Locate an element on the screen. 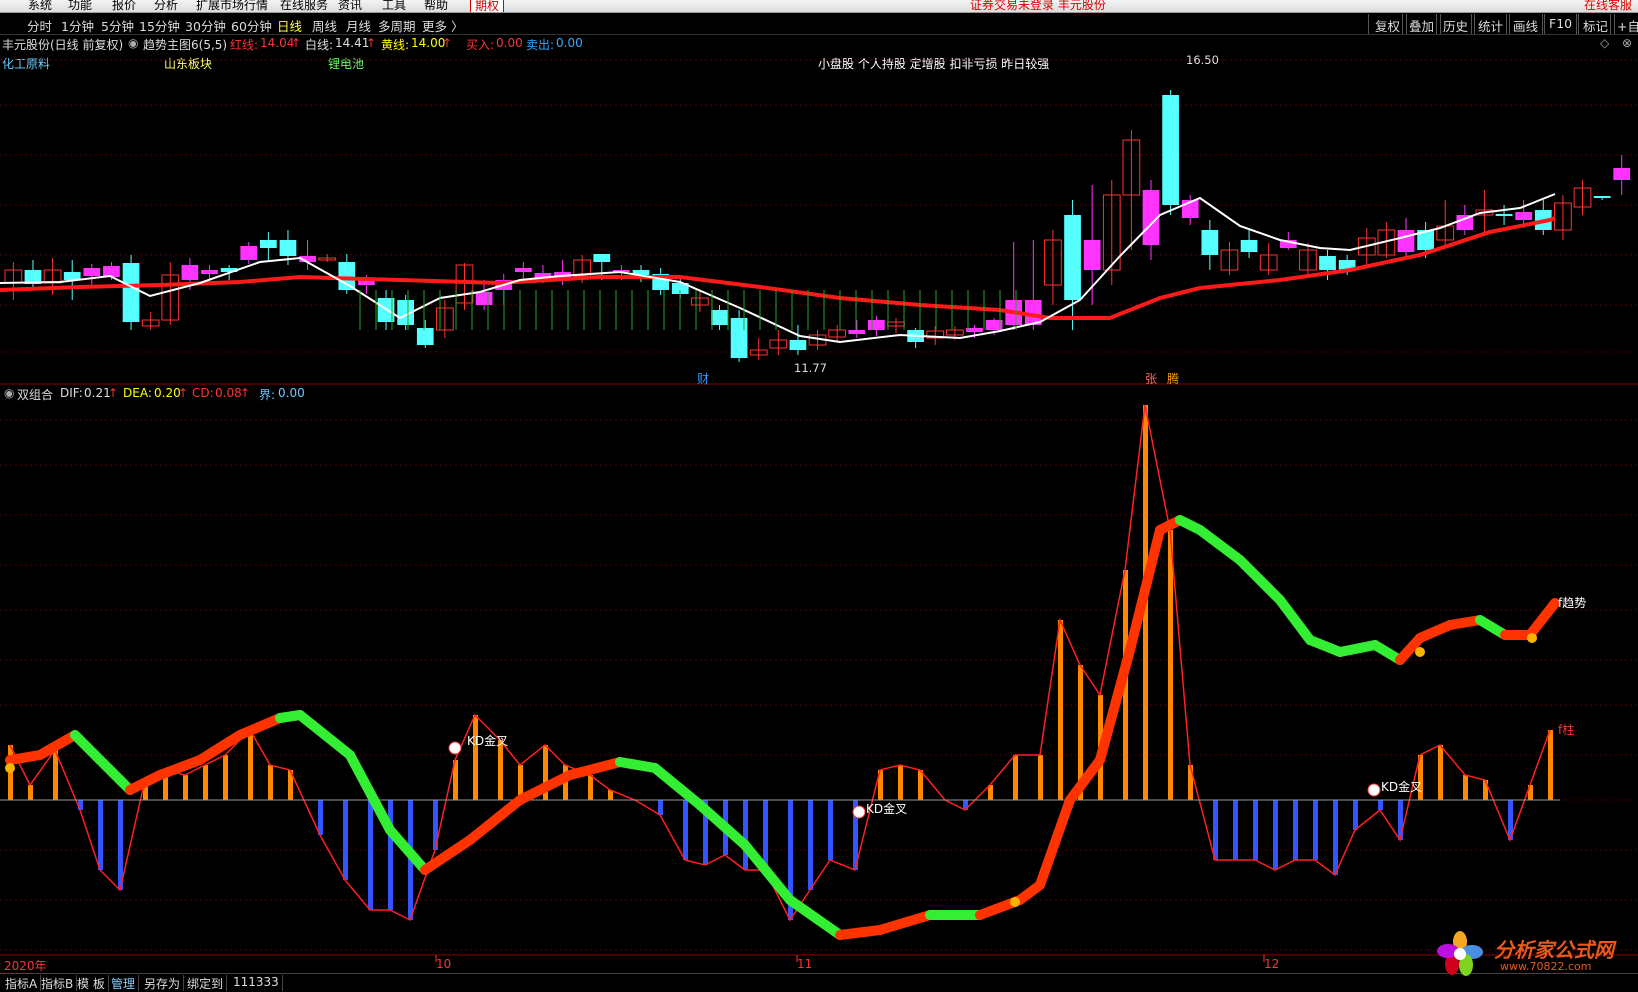  btn-draw: 画线 is located at coordinates (1526, 24).